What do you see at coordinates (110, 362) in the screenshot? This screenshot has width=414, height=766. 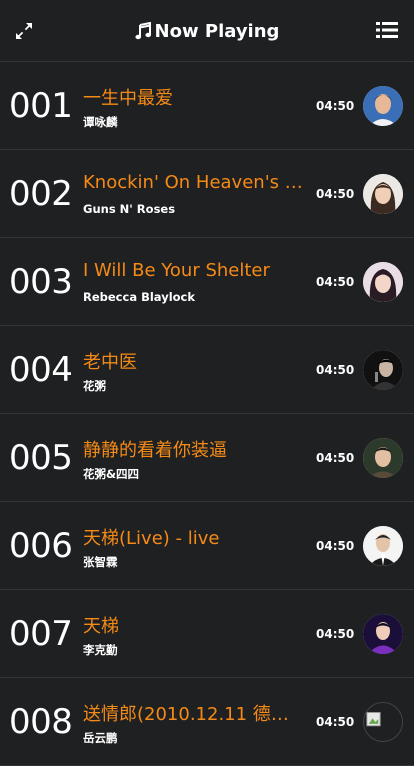 I see `track-title: 老中医` at bounding box center [110, 362].